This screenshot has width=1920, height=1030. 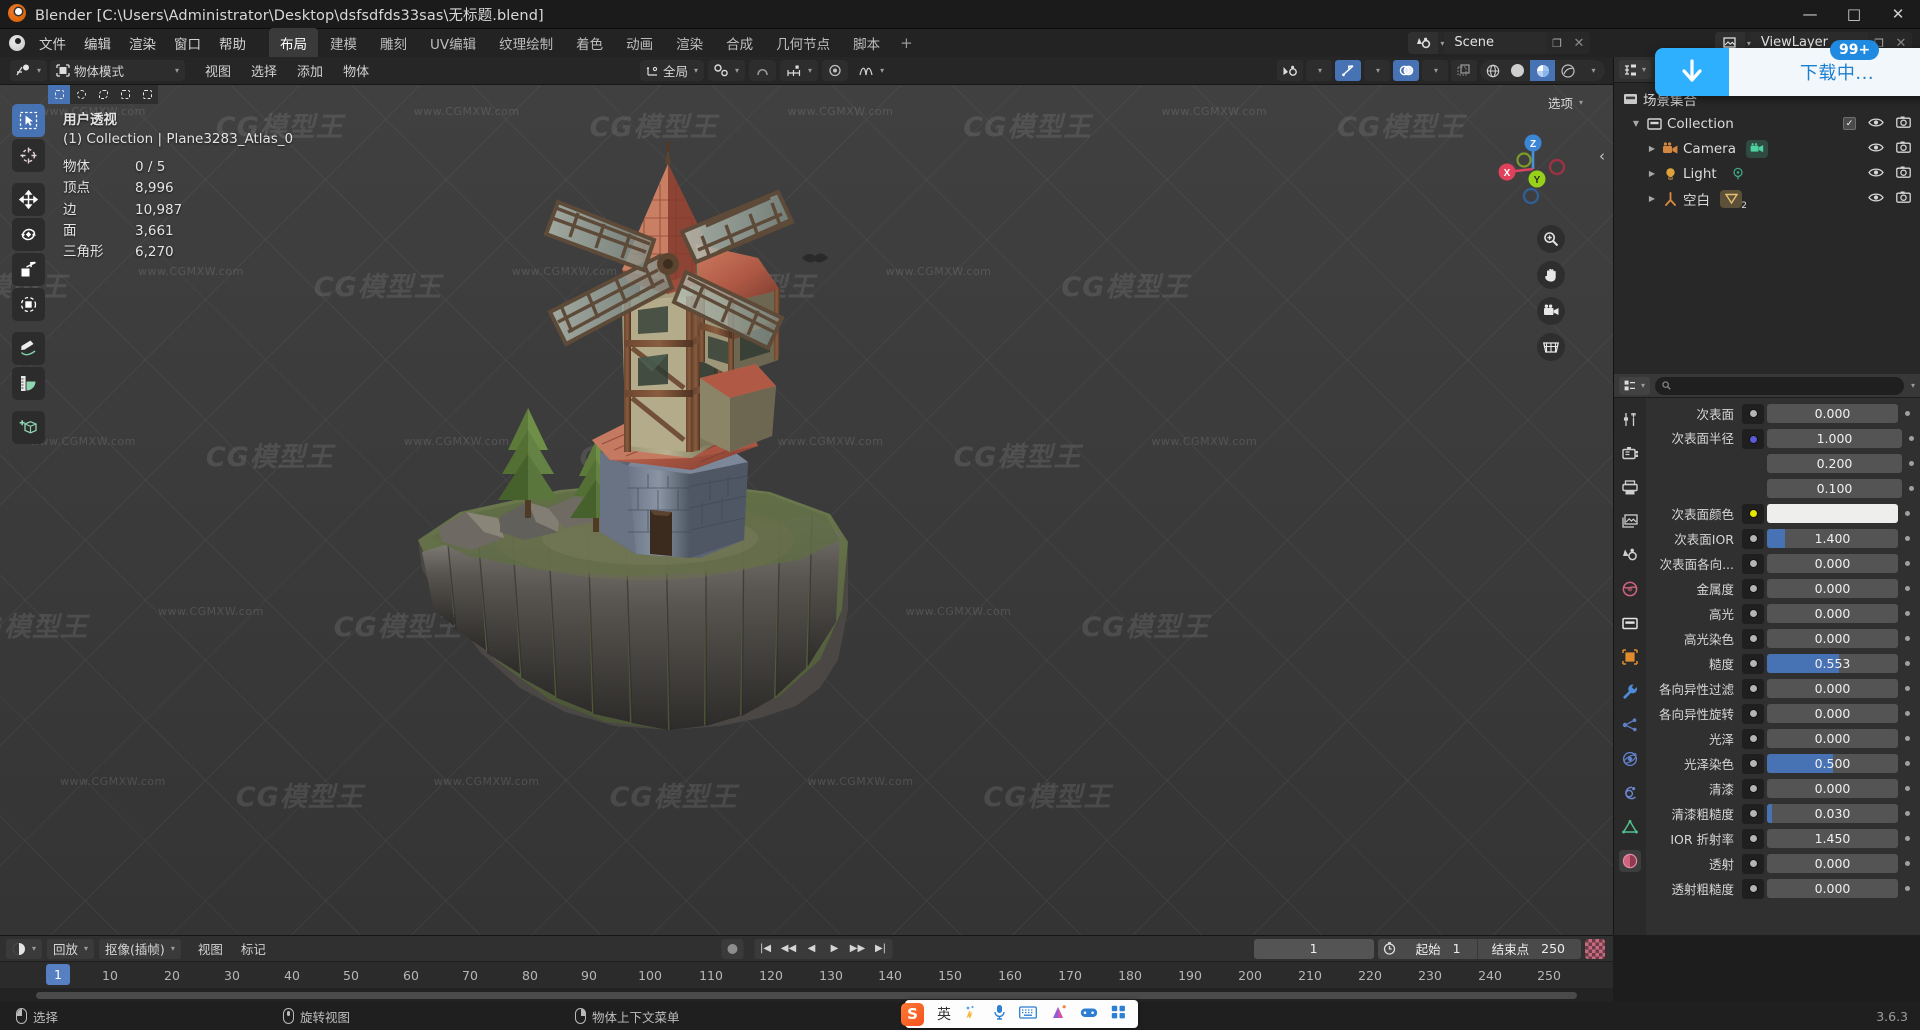 I want to click on playback-dropdown: 回放 ▾, so click(x=71, y=948).